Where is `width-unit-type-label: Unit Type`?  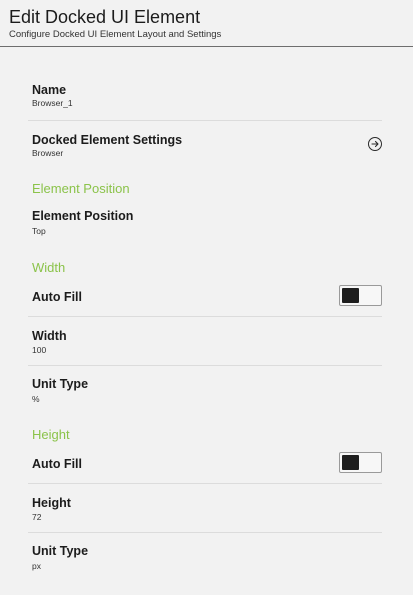
width-unit-type-label: Unit Type is located at coordinates (60, 384).